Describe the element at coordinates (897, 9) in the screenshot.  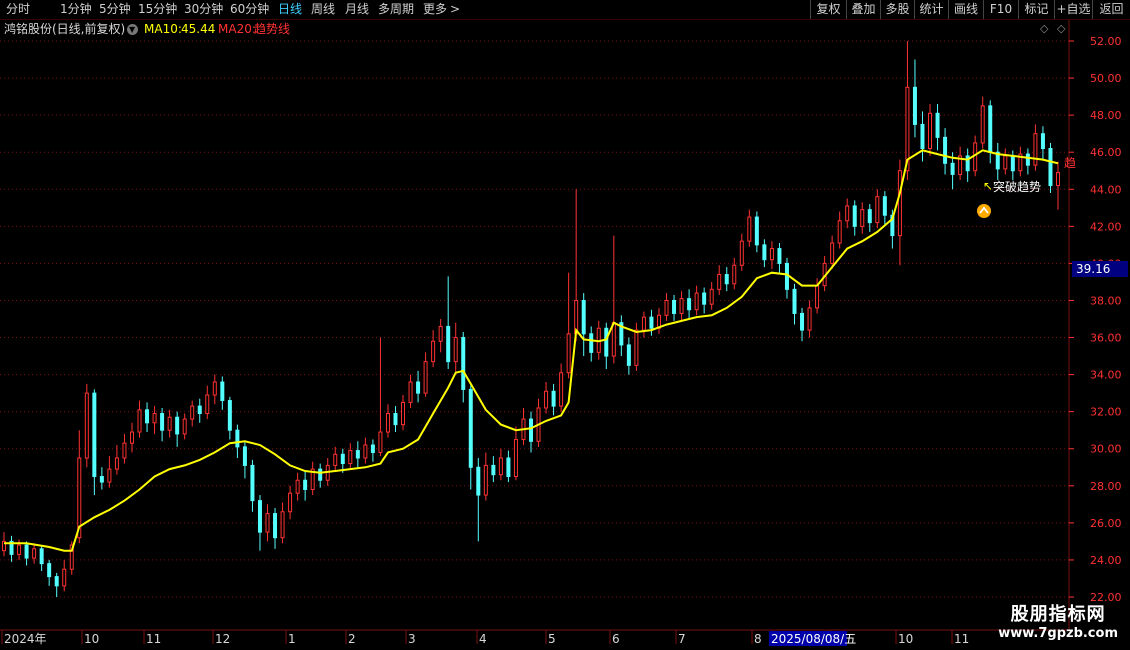
I see `multi-stock-button: 多股` at that location.